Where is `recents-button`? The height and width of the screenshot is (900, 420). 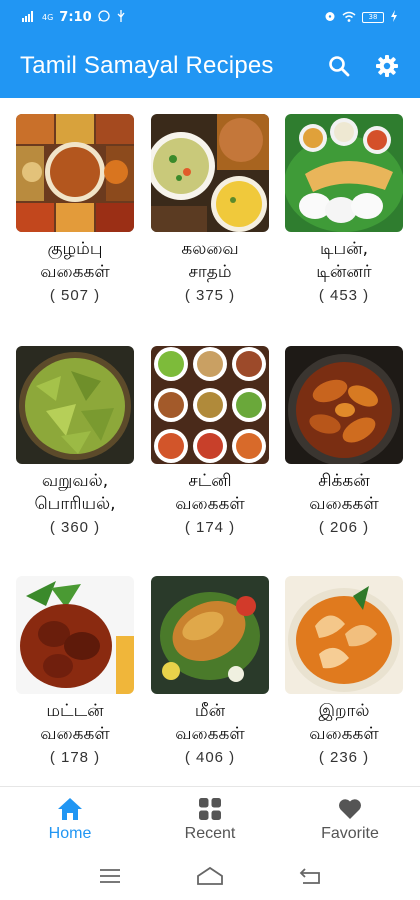
recents-button is located at coordinates (110, 876).